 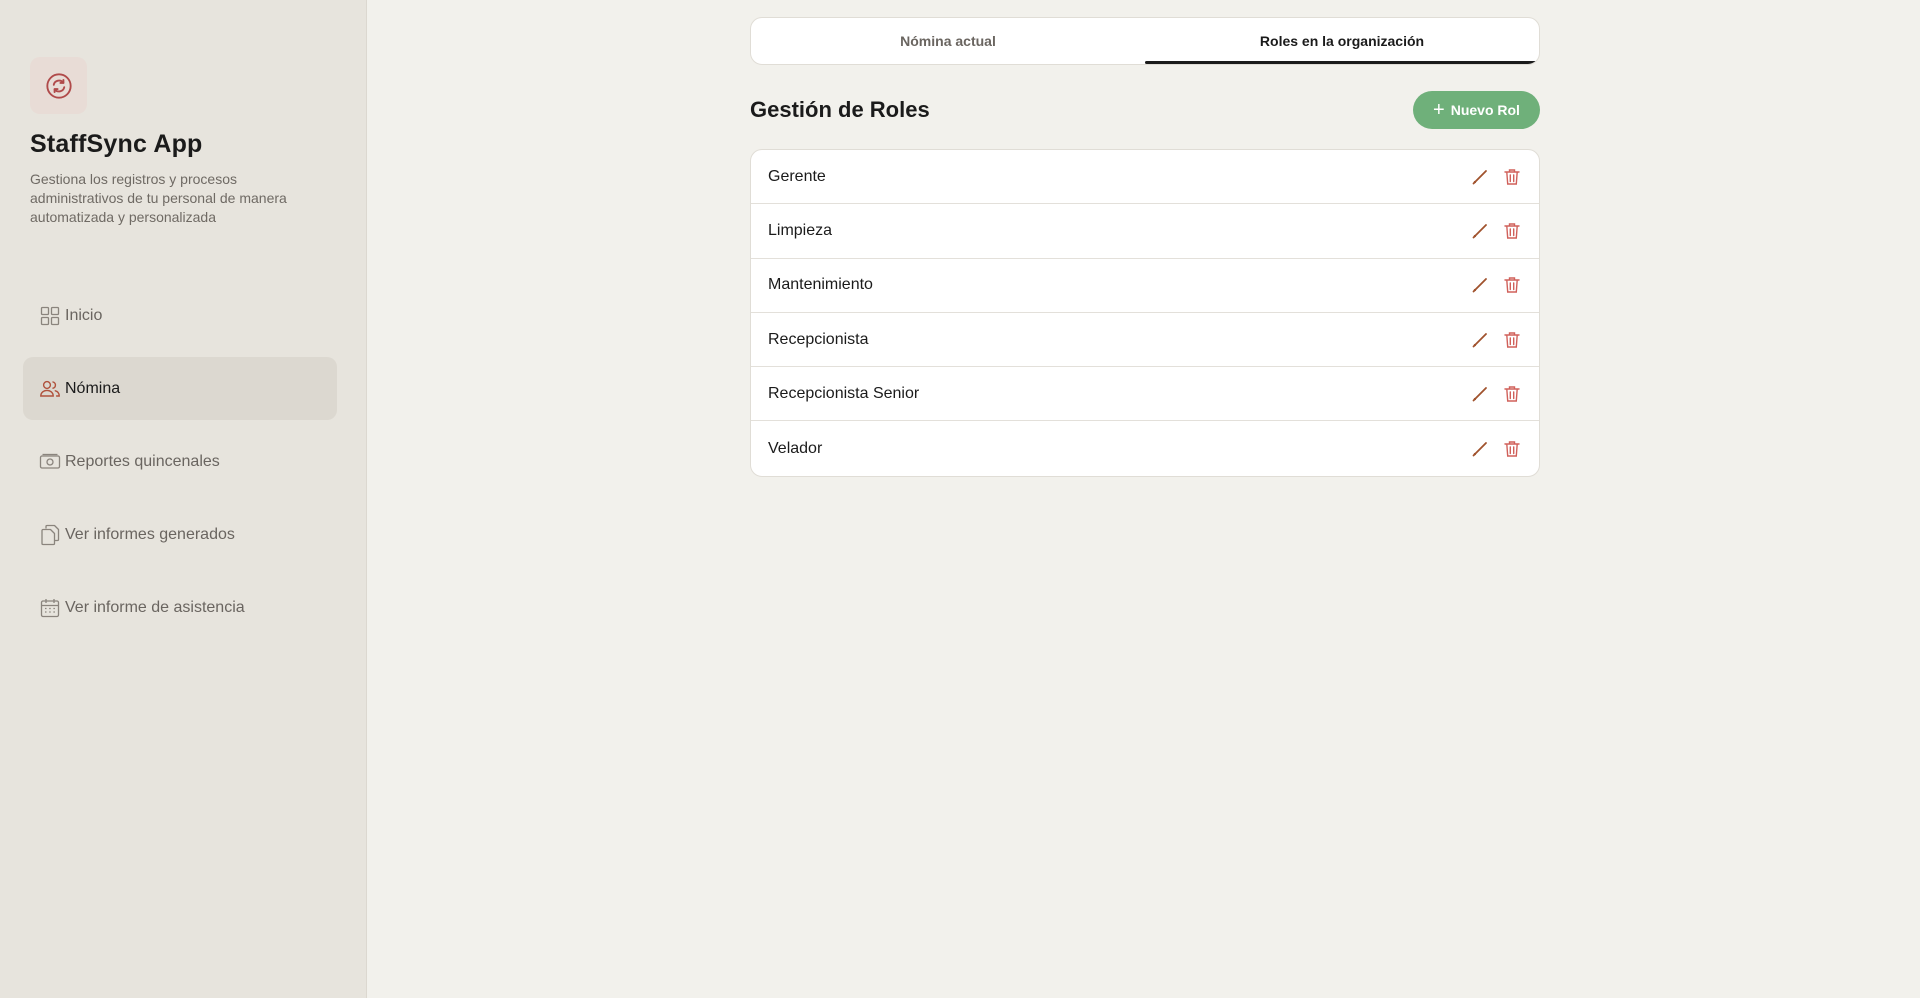 What do you see at coordinates (180, 388) in the screenshot?
I see `sidebar-item-nomina: Nómina` at bounding box center [180, 388].